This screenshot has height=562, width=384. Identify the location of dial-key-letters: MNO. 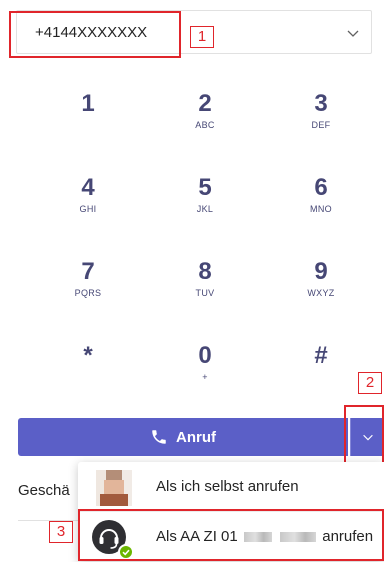
(321, 209).